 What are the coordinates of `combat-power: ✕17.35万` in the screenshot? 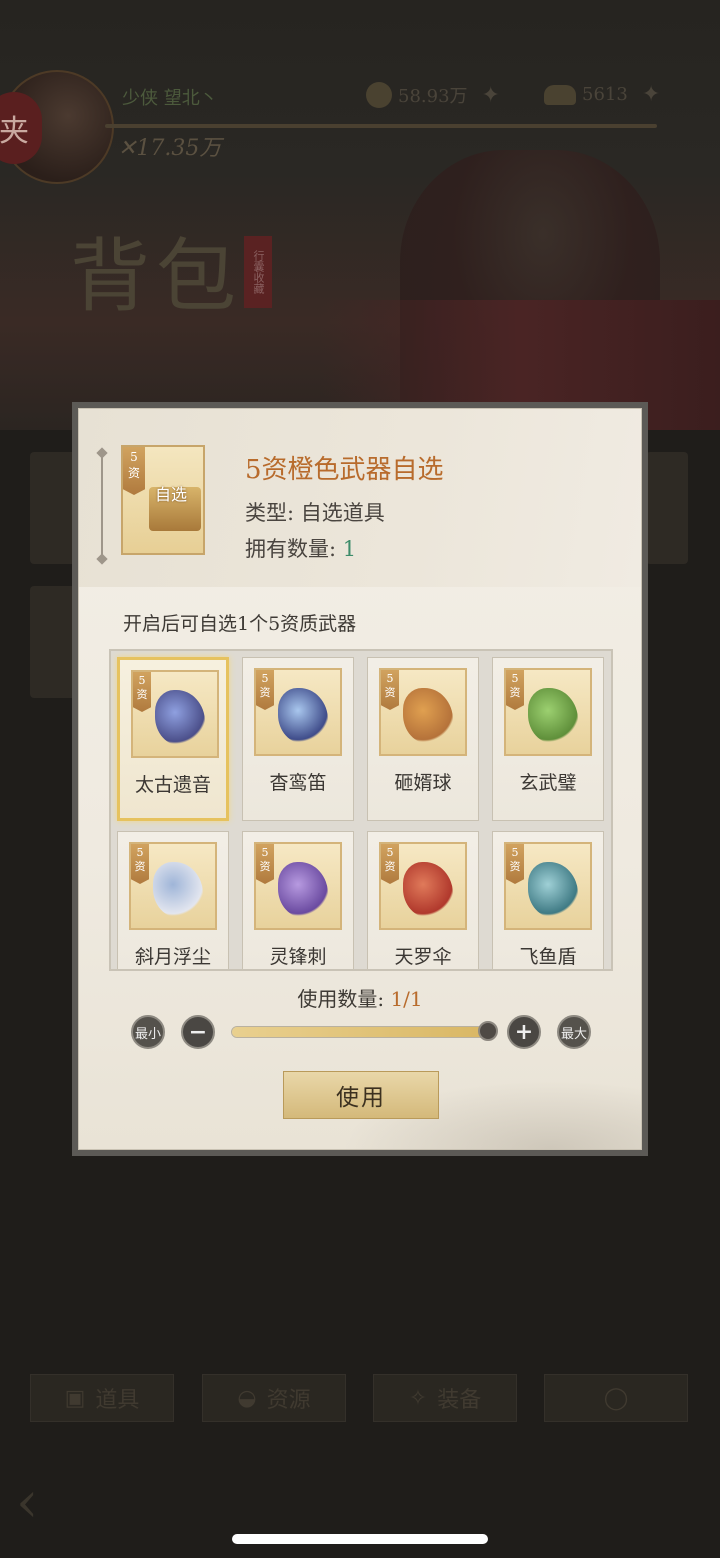 It's located at (170, 148).